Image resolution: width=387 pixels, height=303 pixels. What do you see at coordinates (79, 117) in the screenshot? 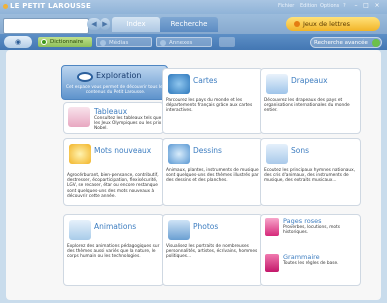
I see `table-icon` at bounding box center [79, 117].